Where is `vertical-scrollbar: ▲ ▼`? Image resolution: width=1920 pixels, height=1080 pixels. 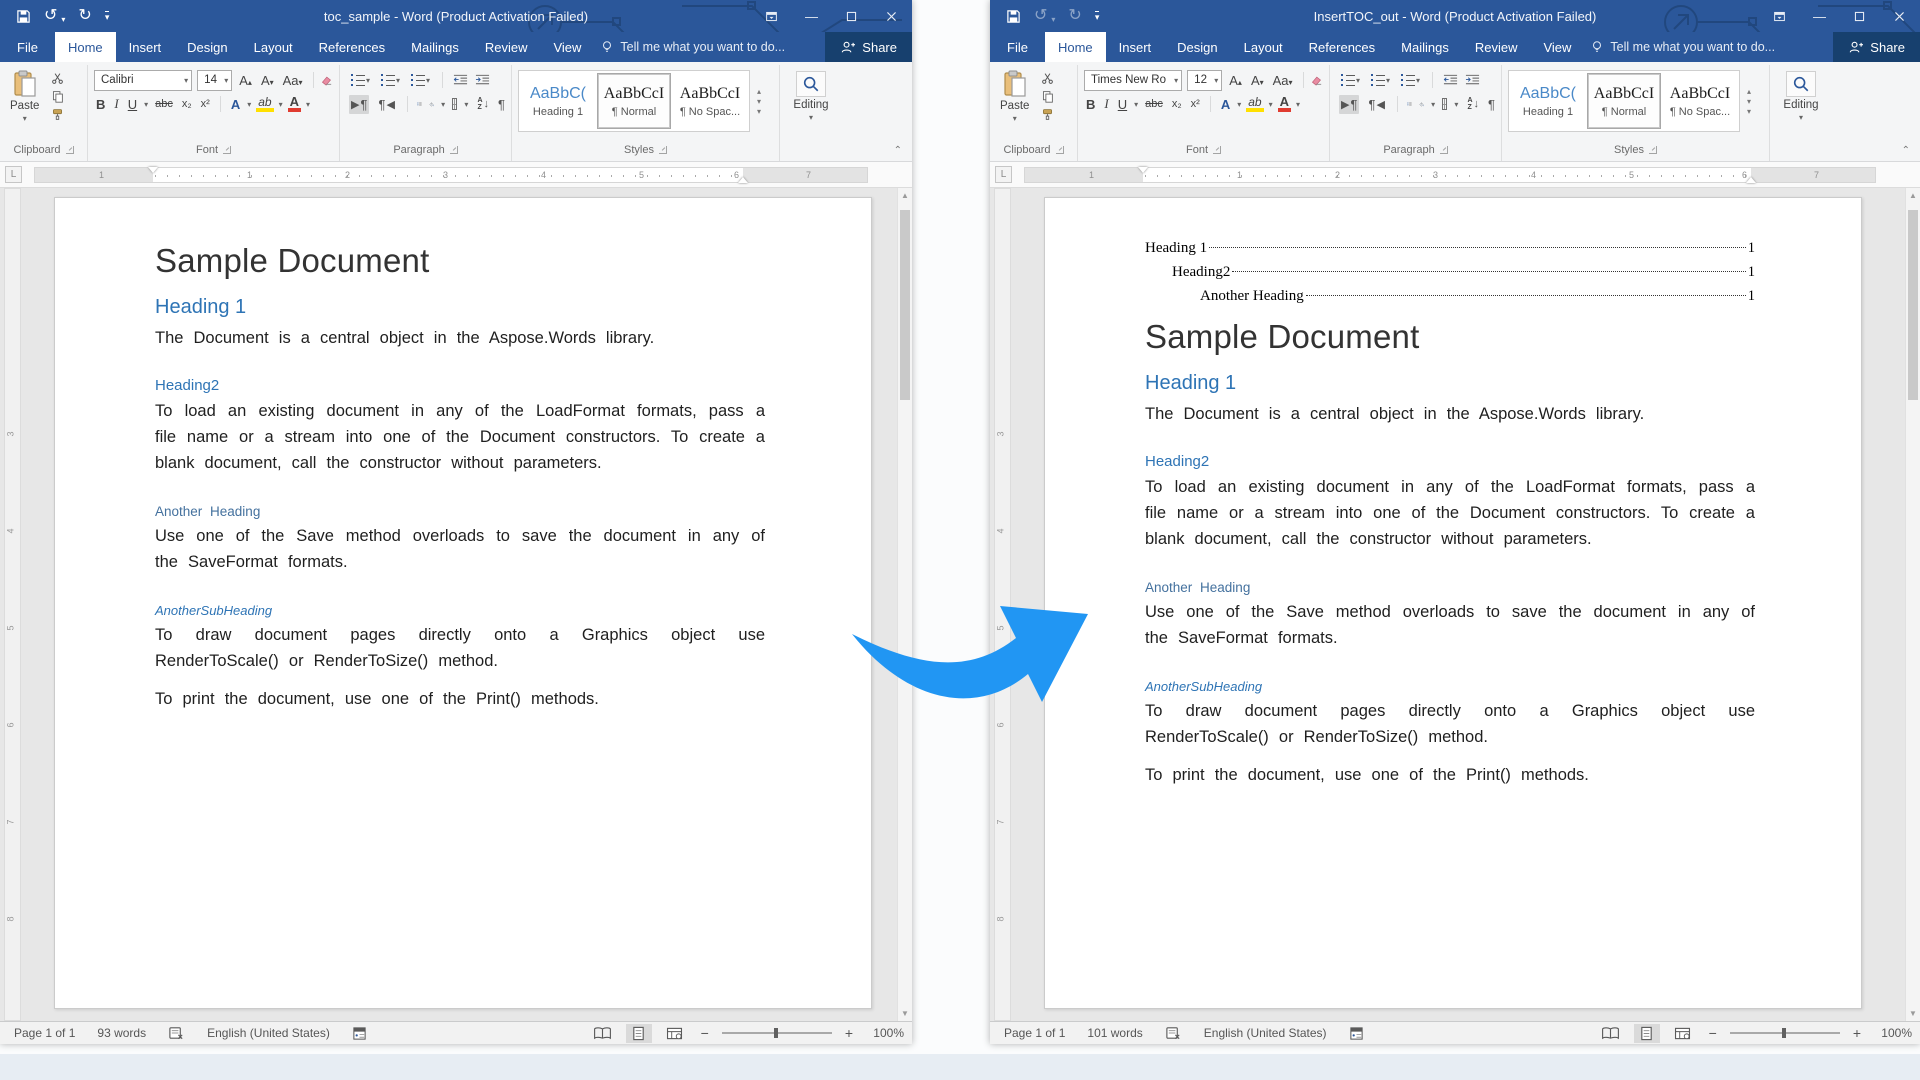 vertical-scrollbar: ▲ ▼ is located at coordinates (1912, 604).